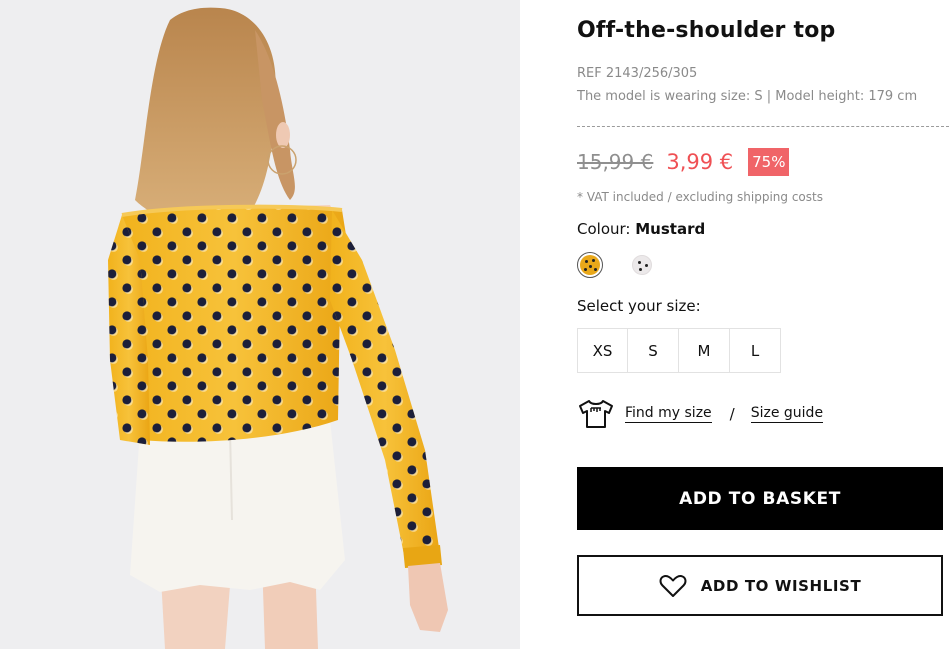 The width and height of the screenshot is (949, 649). Describe the element at coordinates (706, 30) in the screenshot. I see `product-title: Off-the-shoulder top` at that location.